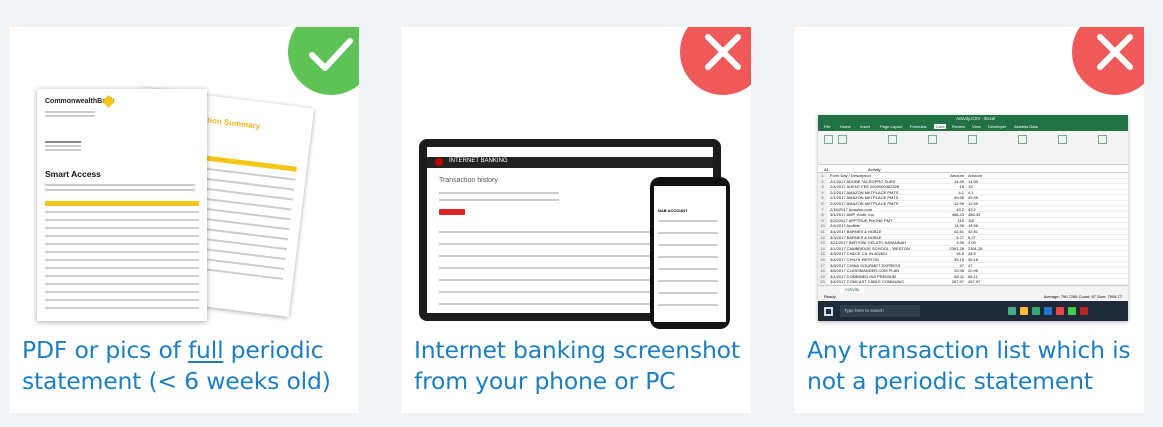  I want to click on windows-icon, so click(828, 311).